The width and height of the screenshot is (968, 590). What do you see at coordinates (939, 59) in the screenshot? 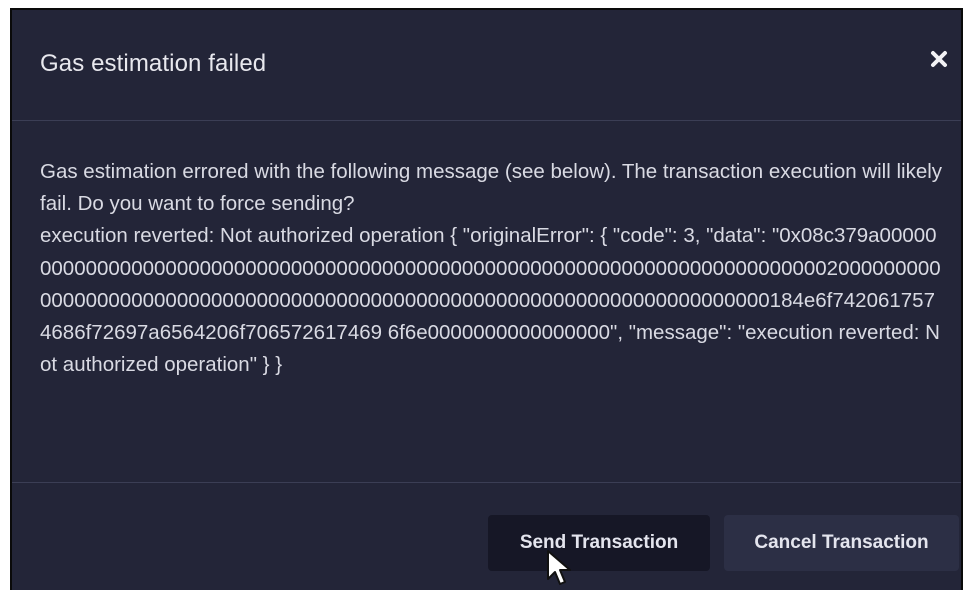
I see `close-icon` at bounding box center [939, 59].